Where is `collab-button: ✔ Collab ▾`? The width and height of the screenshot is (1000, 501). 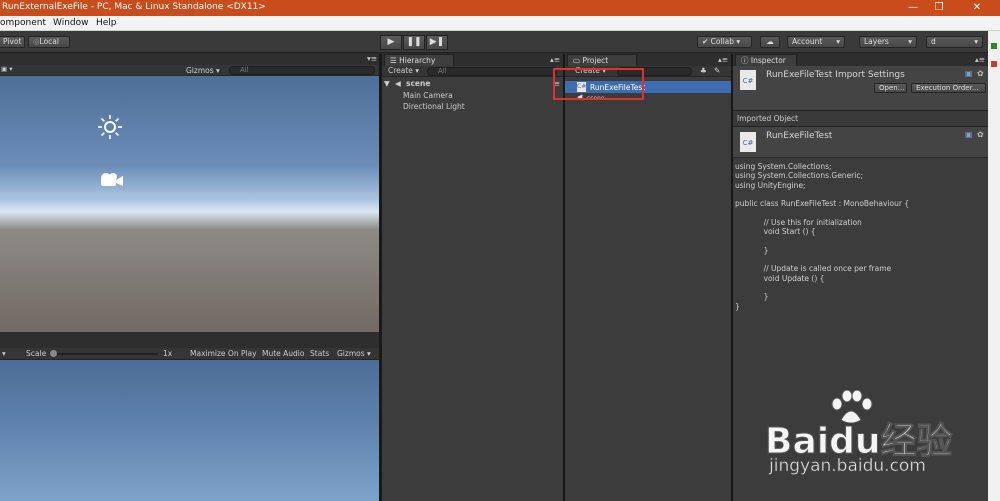
collab-button: ✔ Collab ▾ is located at coordinates (724, 42).